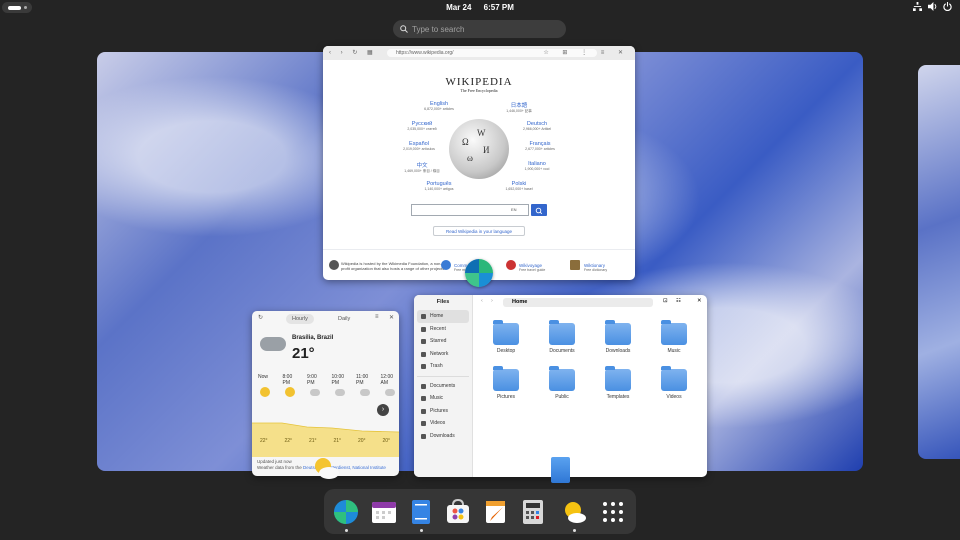 The width and height of the screenshot is (960, 540). Describe the element at coordinates (439, 106) in the screenshot. I see `lang-english: English 6,872,000+ articles` at that location.